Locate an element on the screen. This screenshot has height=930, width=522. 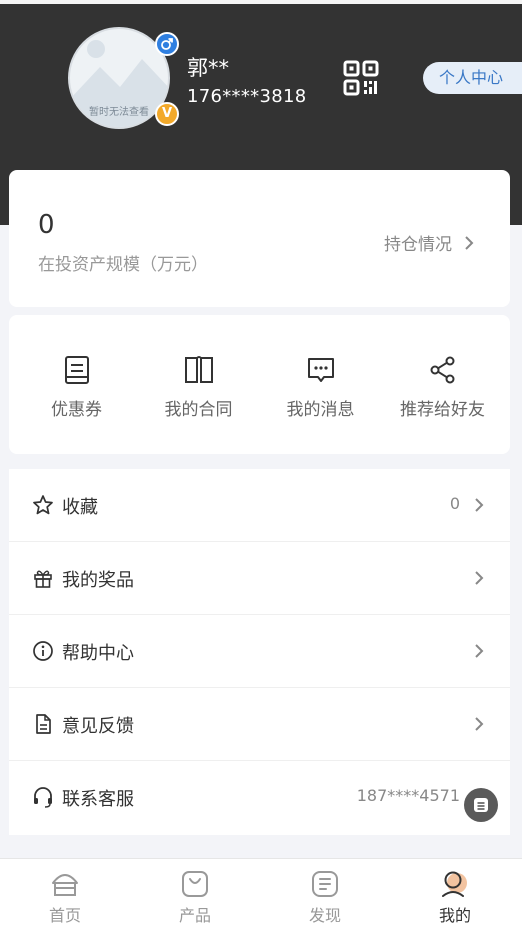
menu-item-favorites: 收藏 0 is located at coordinates (259, 505).